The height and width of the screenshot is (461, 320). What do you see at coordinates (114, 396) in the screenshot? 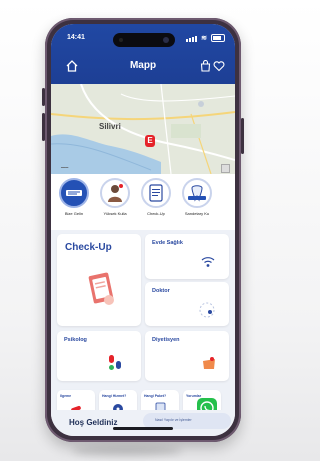
I see `small-card-title: Hangi Hizmet?` at bounding box center [114, 396].